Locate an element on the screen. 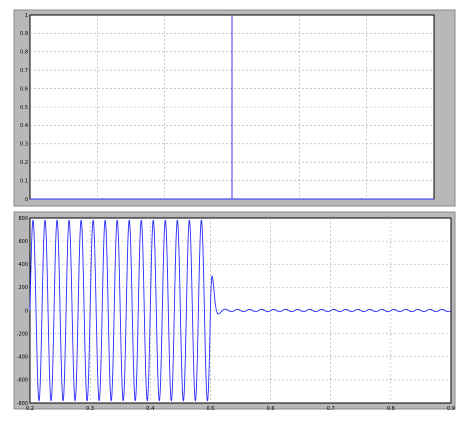 Image resolution: width=471 pixels, height=431 pixels. y-tick-label: 1 is located at coordinates (26, 16).